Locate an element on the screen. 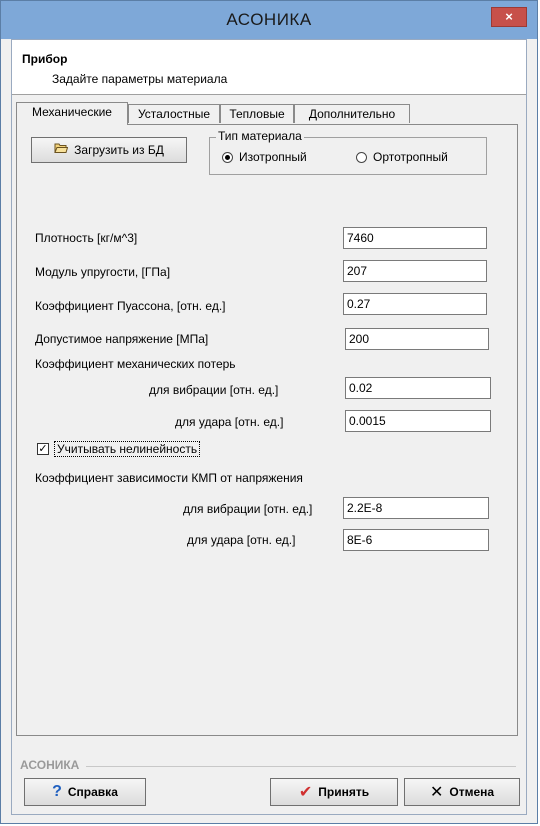 The width and height of the screenshot is (540, 826). help-button: ? Справка is located at coordinates (85, 792).